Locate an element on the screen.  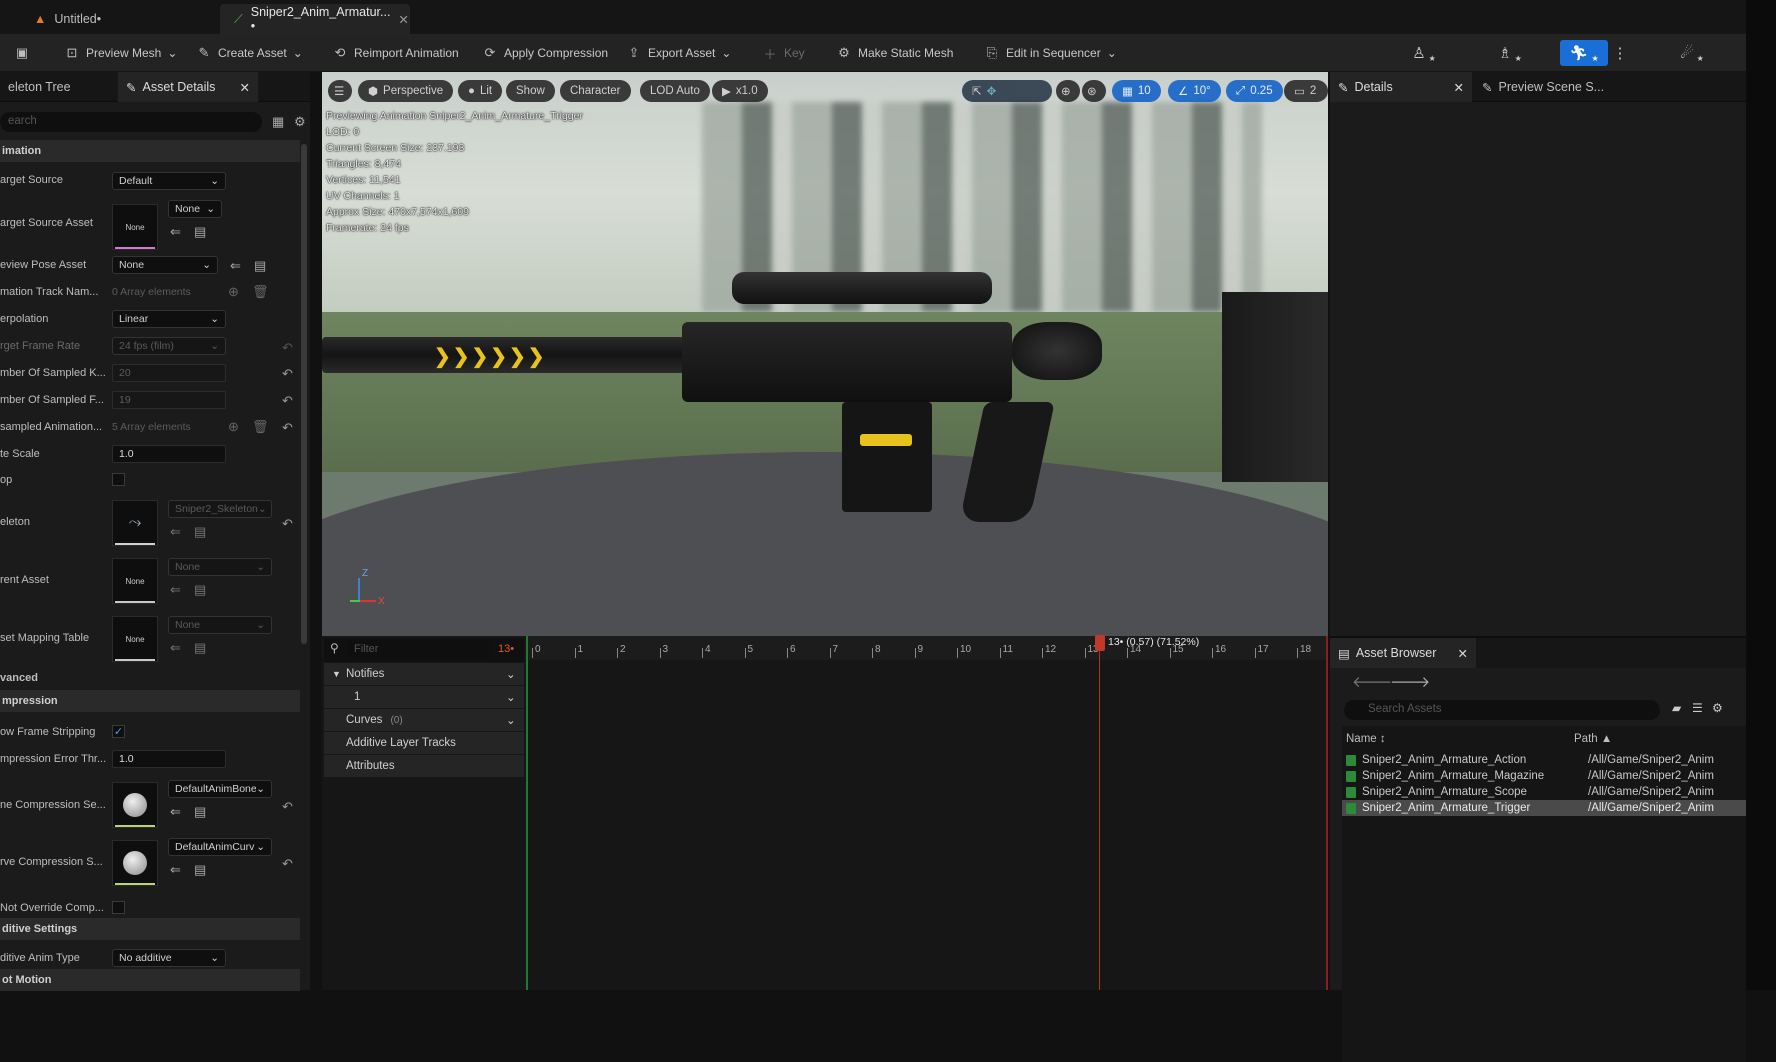
more-options-button: ⋮ is located at coordinates (1620, 53).